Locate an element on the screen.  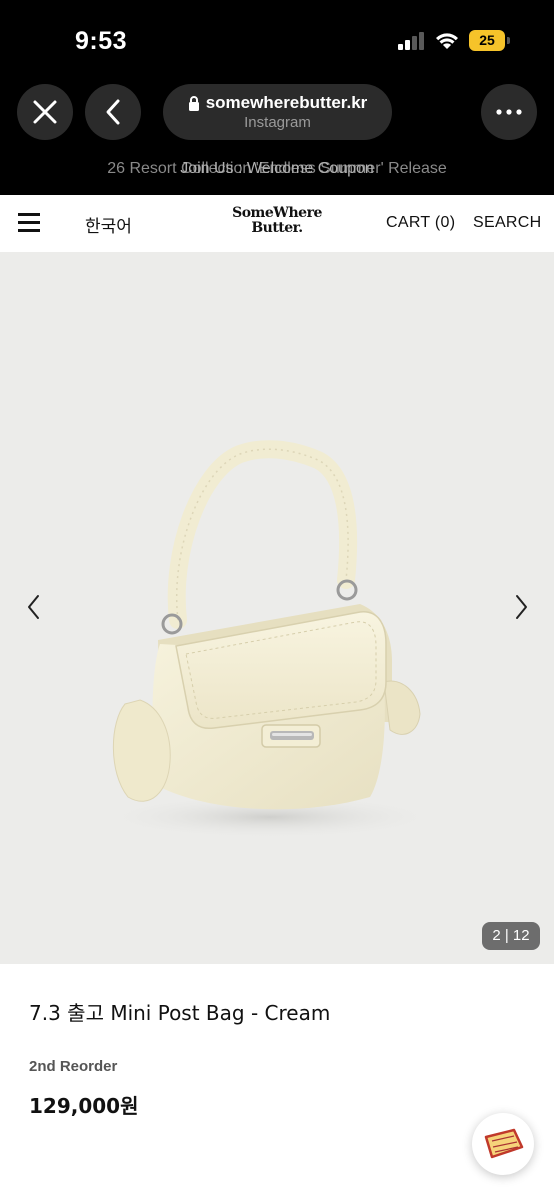
close-button is located at coordinates (45, 112).